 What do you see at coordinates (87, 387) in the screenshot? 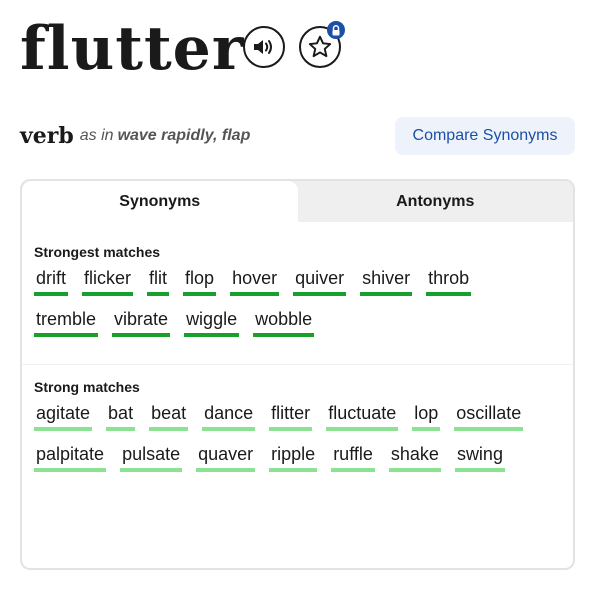
I see `section-title: Strong matches` at bounding box center [87, 387].